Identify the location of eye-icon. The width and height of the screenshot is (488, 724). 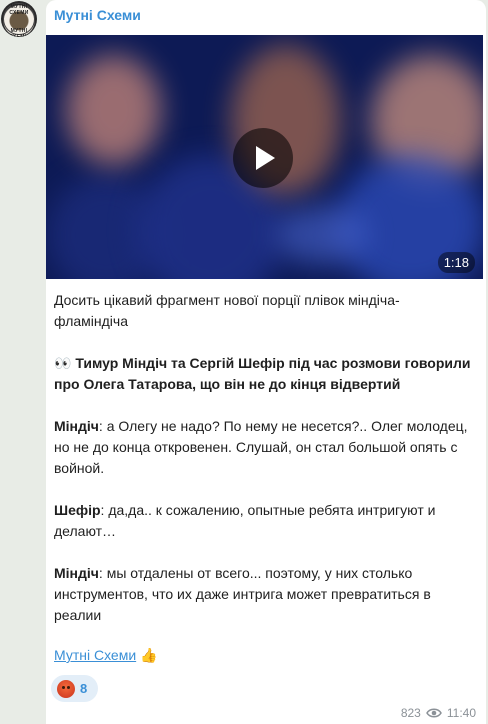
(433, 713).